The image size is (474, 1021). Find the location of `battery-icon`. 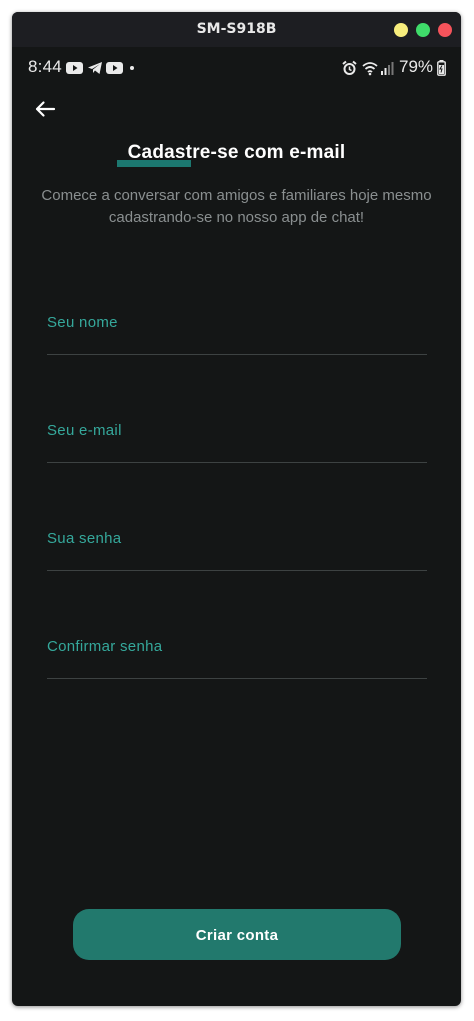

battery-icon is located at coordinates (441, 68).